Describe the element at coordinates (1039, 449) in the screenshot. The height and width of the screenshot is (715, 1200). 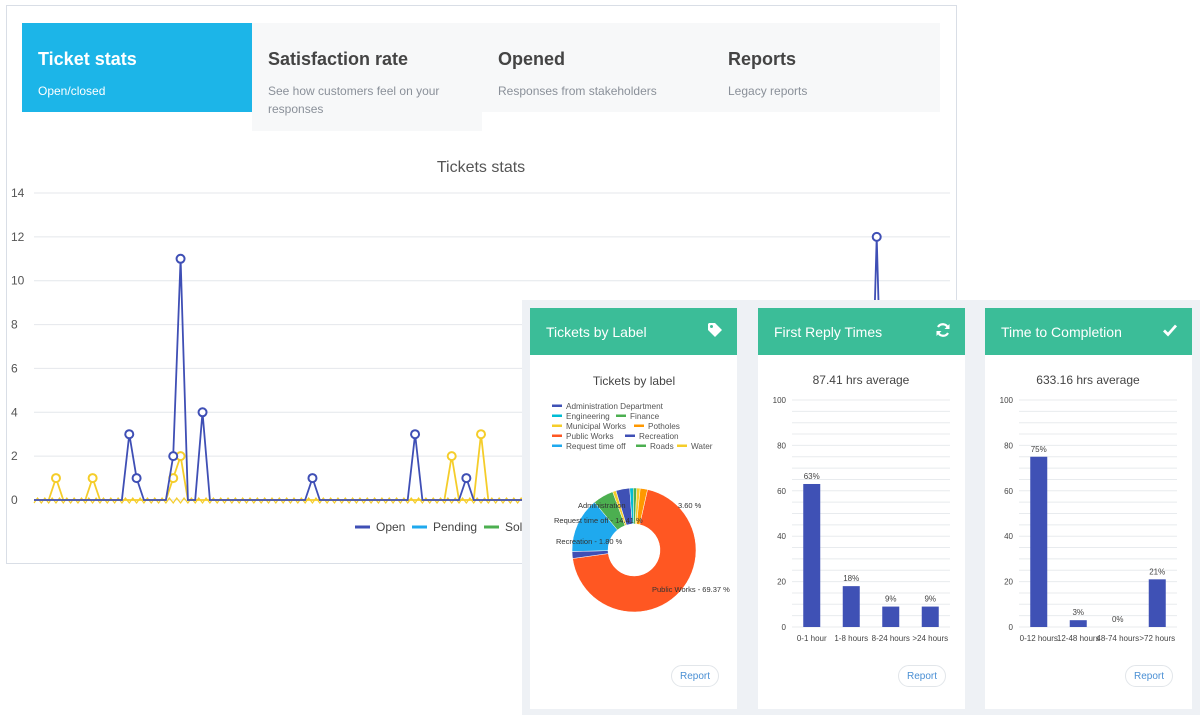
I see `bar-data-label: 75%` at that location.